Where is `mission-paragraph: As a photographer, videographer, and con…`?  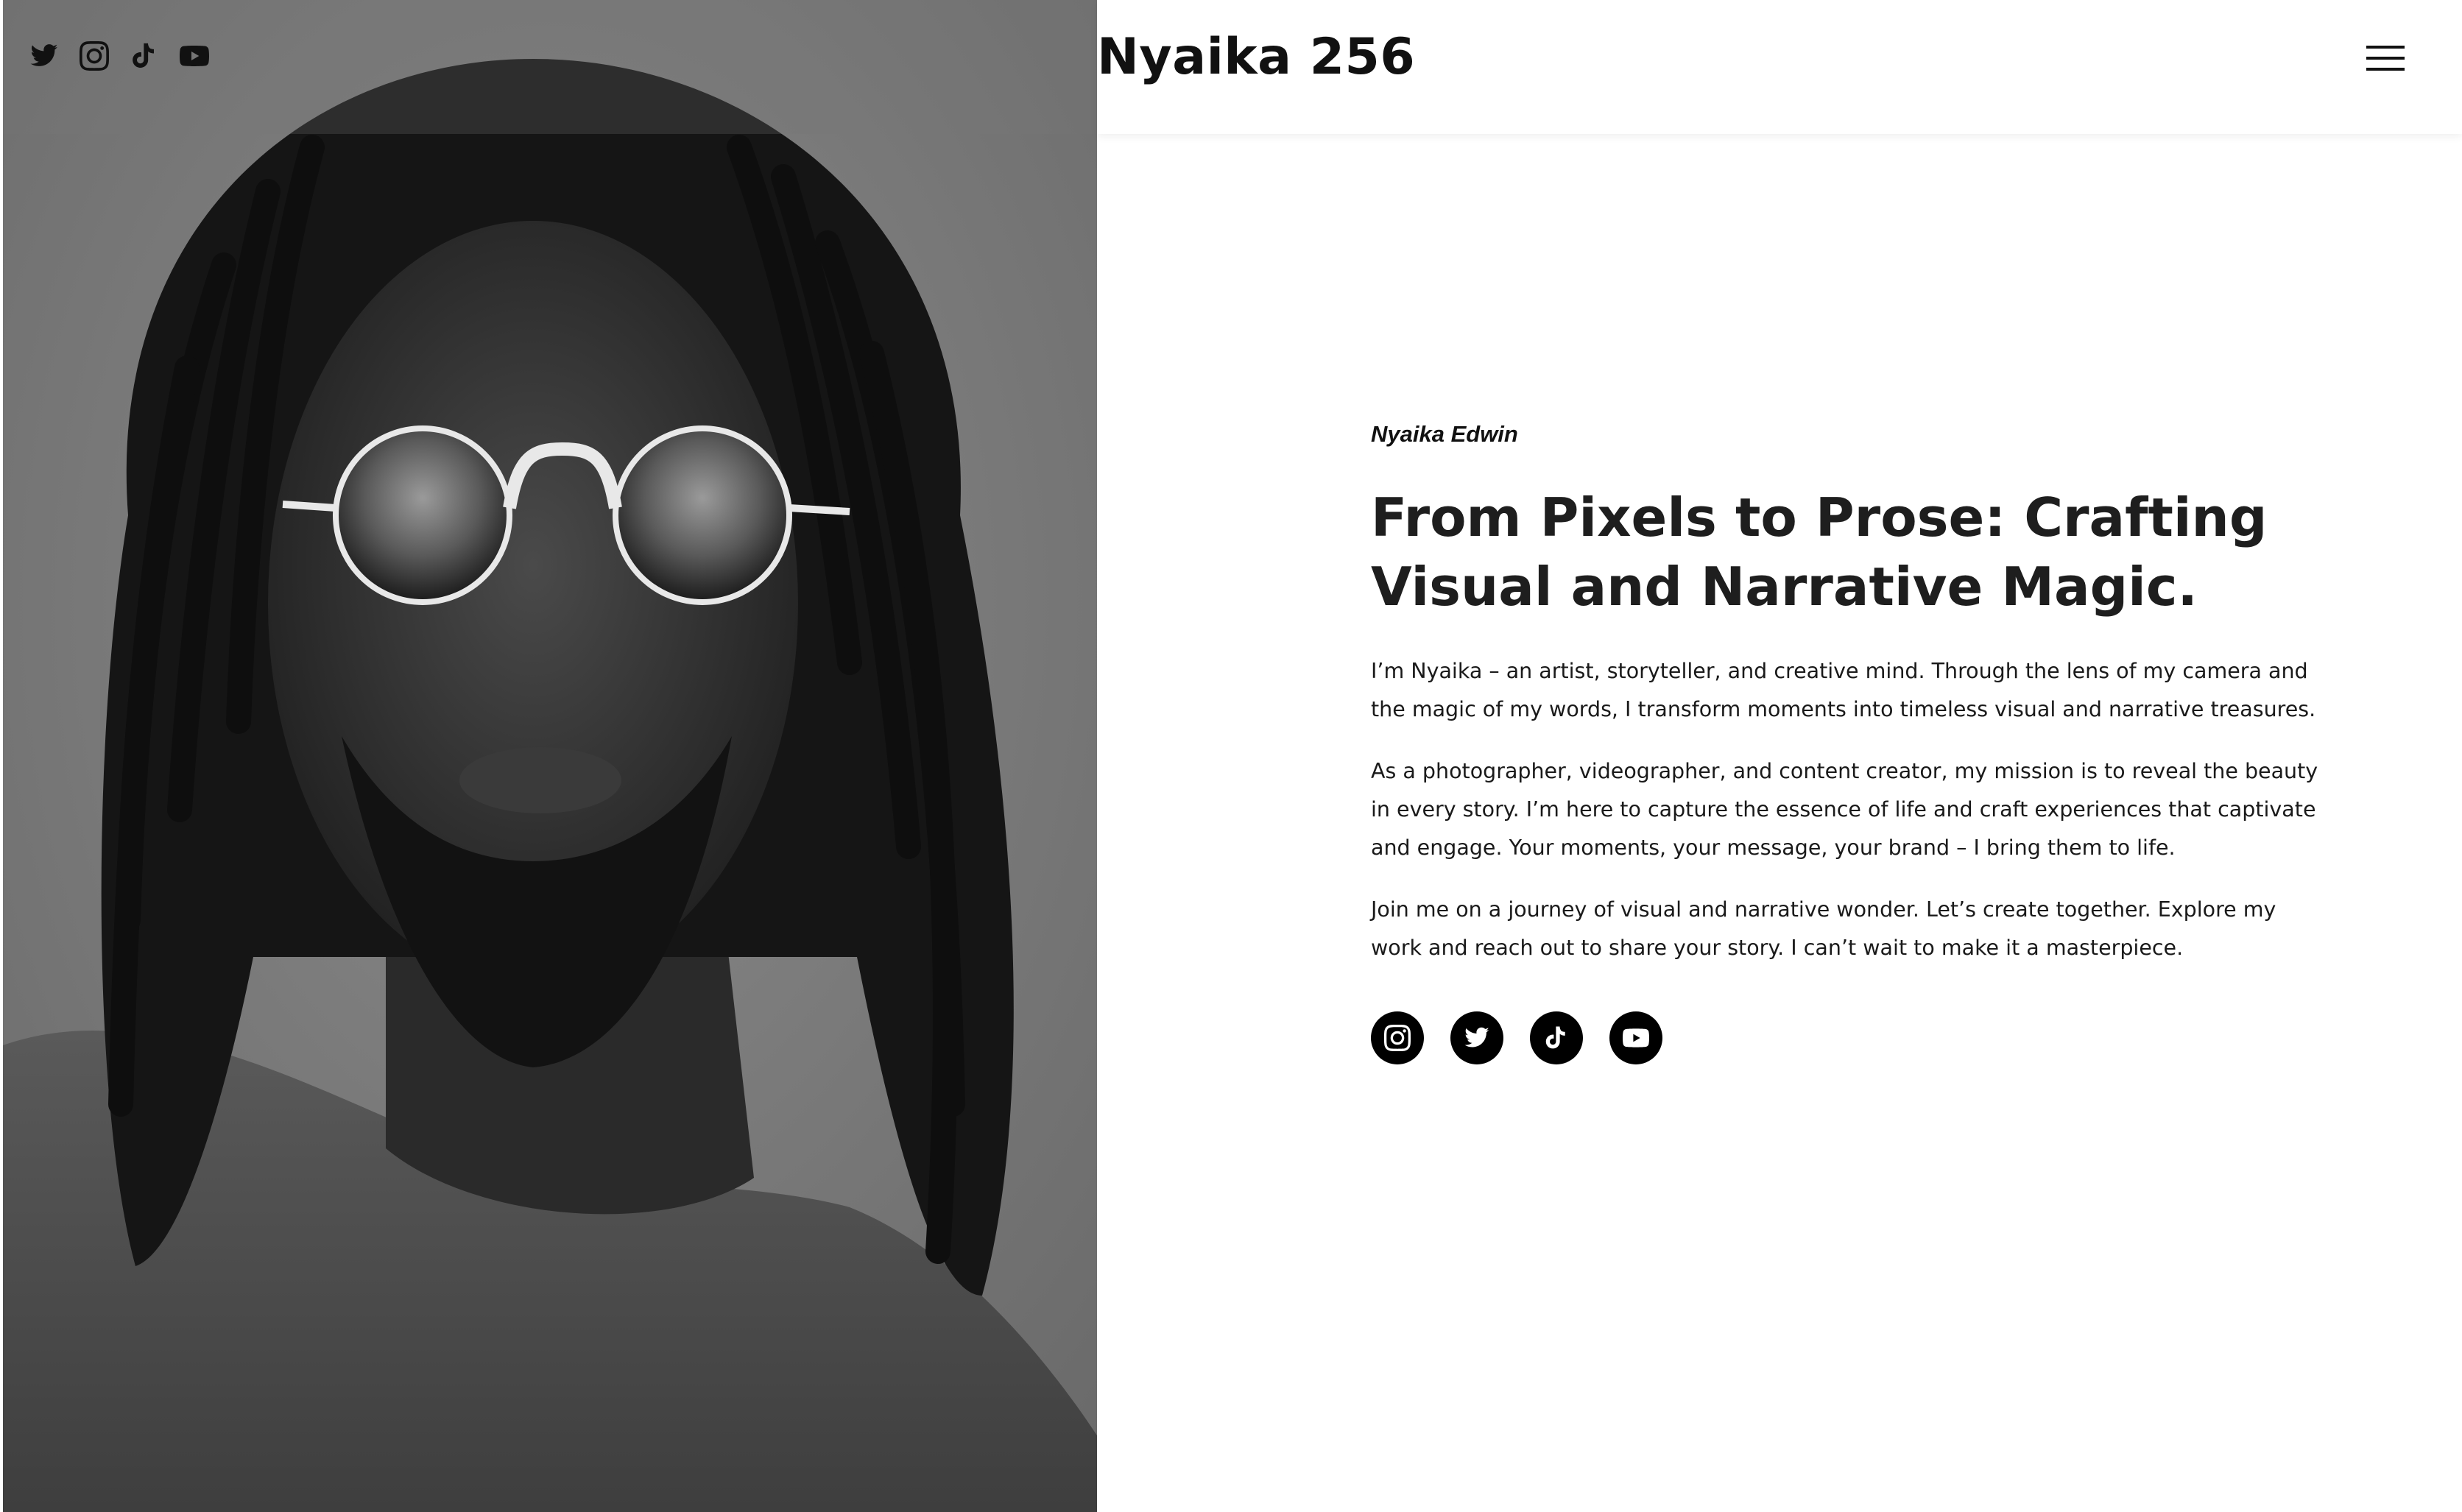
mission-paragraph: As a photographer, videographer, and con… is located at coordinates (1844, 809).